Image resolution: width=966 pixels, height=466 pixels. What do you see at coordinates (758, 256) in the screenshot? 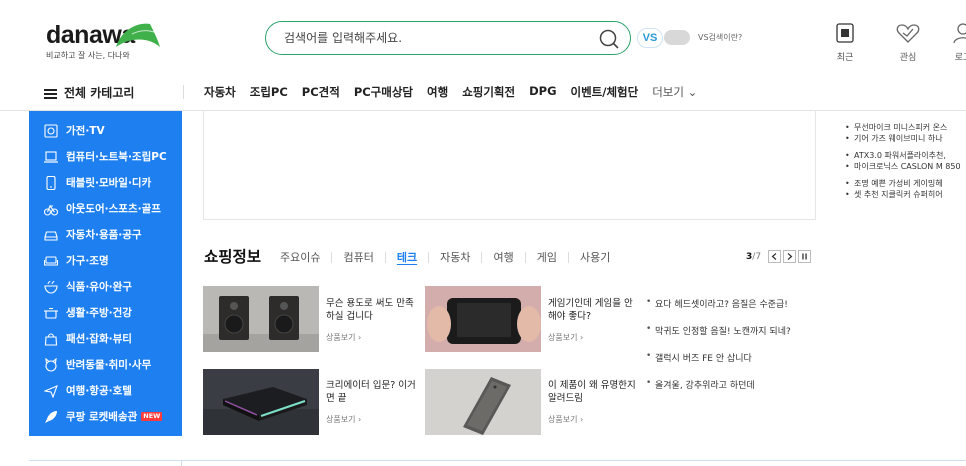
I see `pager-total: 7` at bounding box center [758, 256].